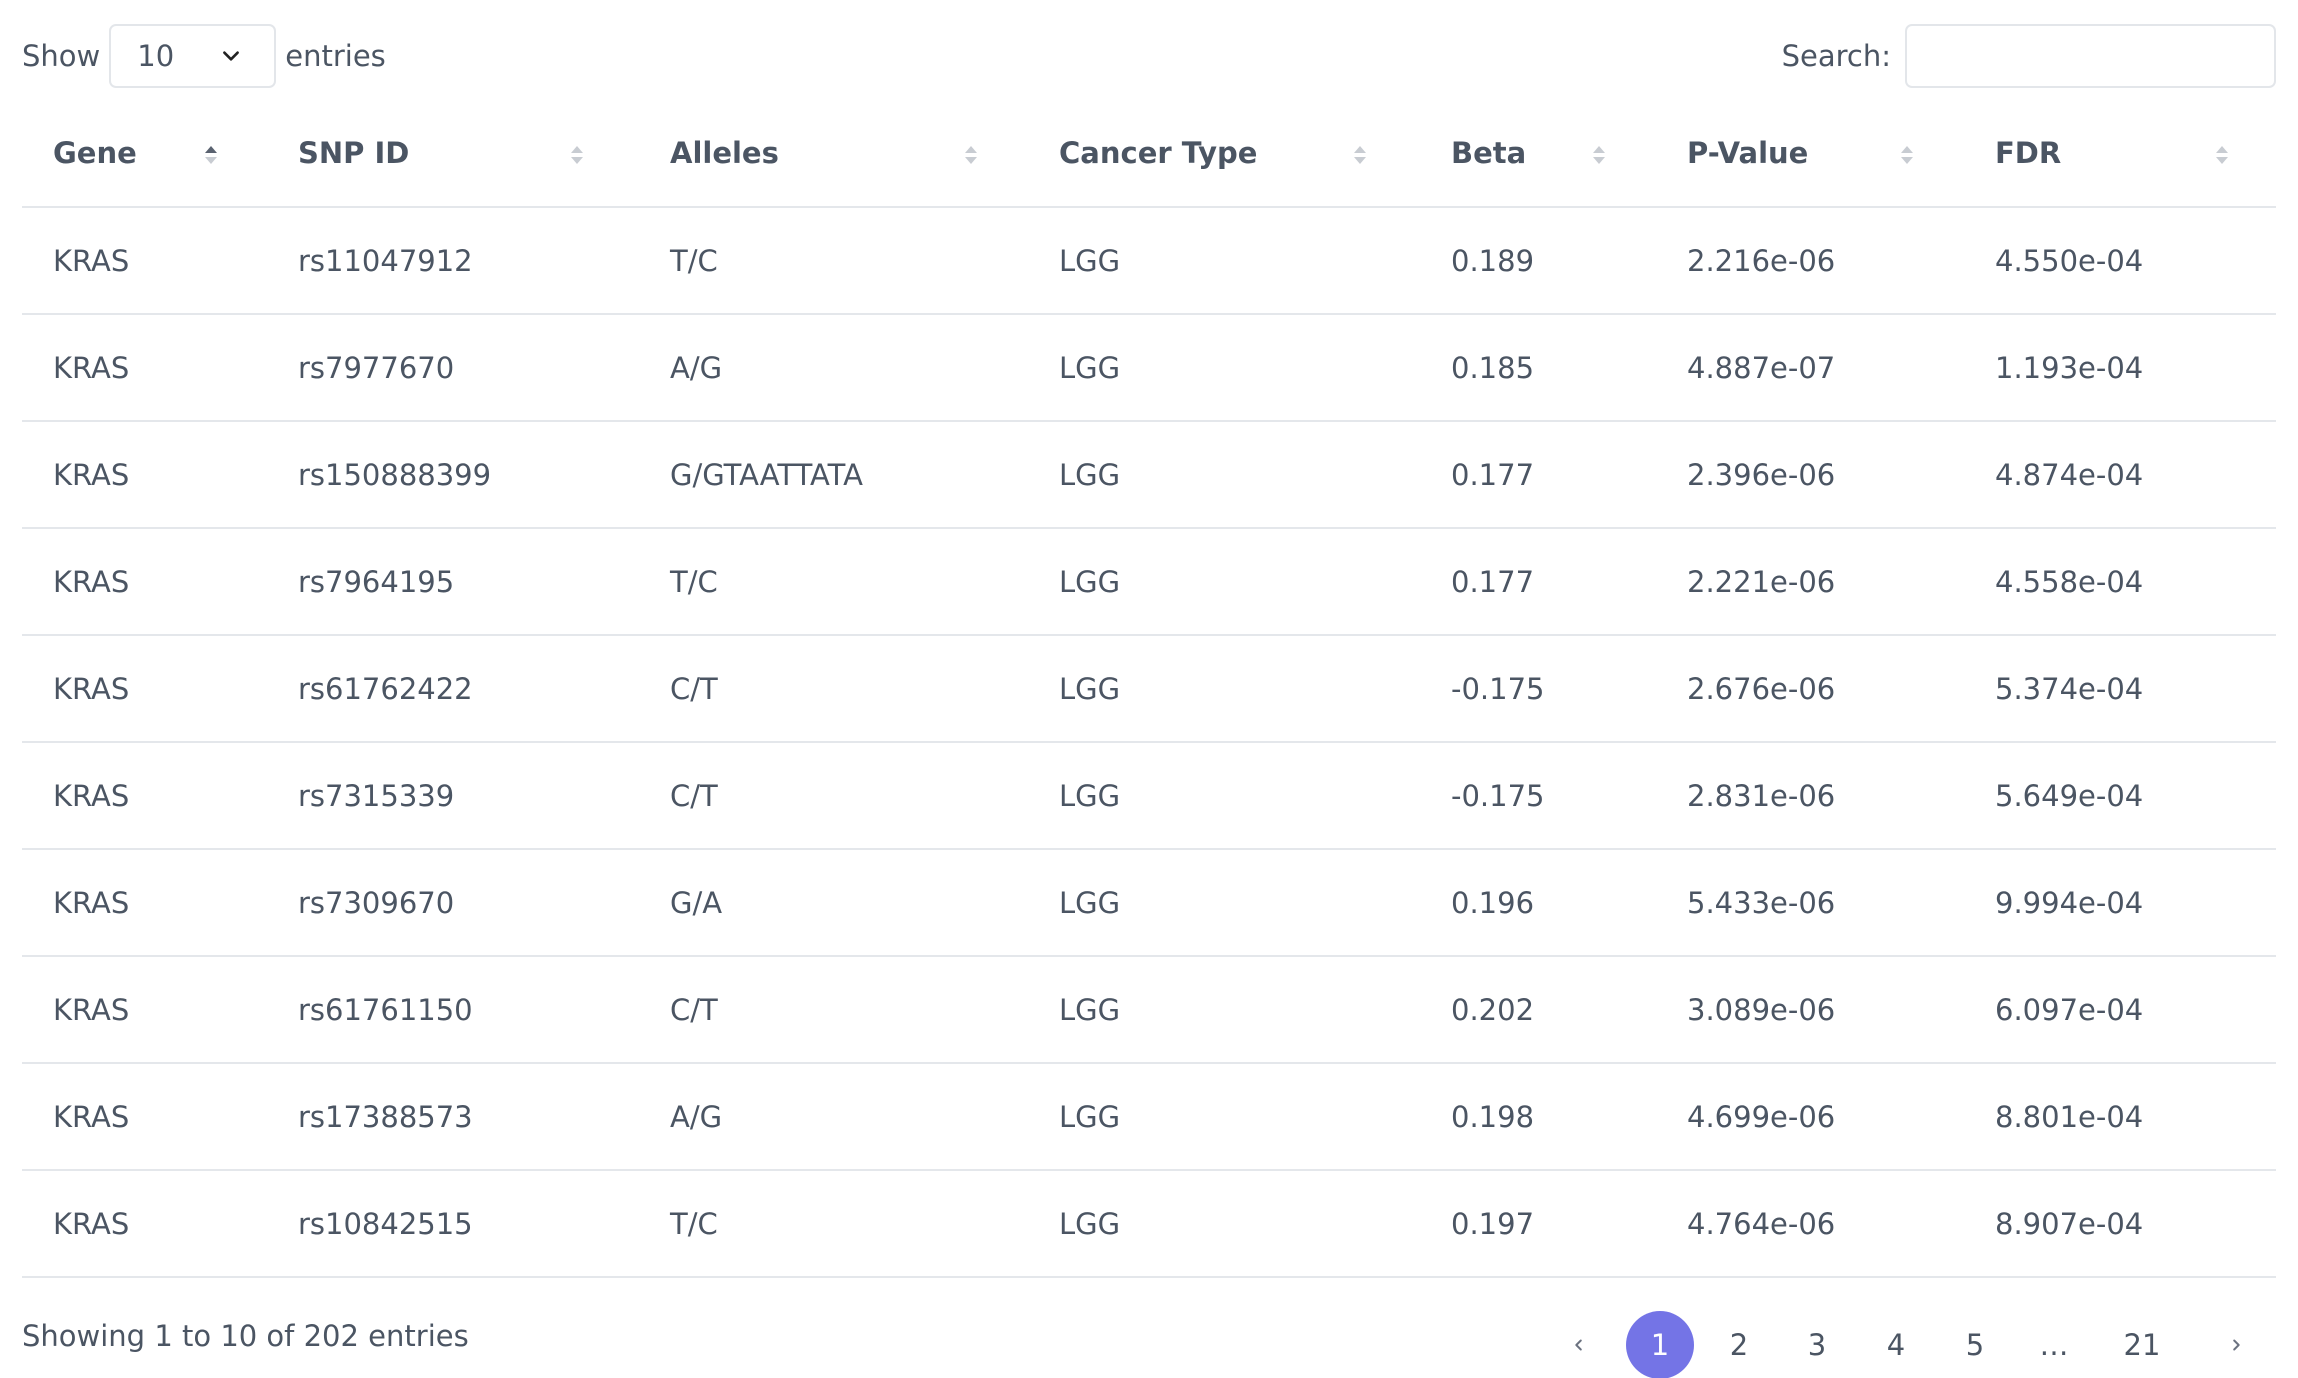 This screenshot has height=1378, width=2298. I want to click on snp-id-cell: rs17388573, so click(453, 1117).